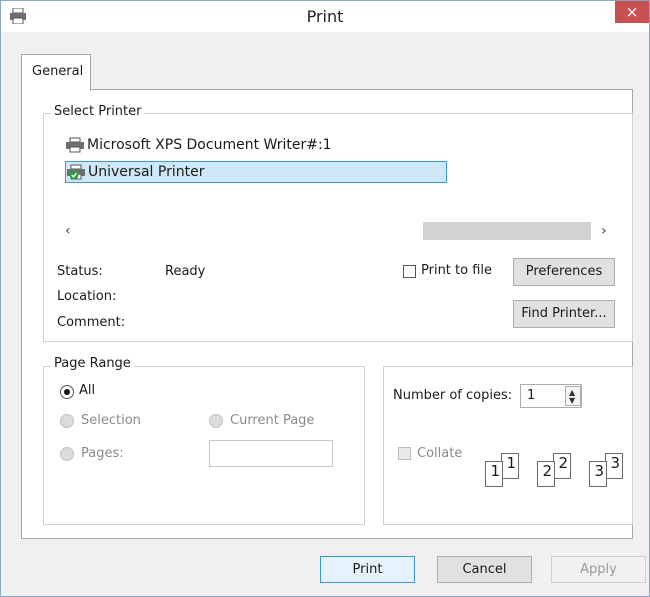 Image resolution: width=650 pixels, height=597 pixels. What do you see at coordinates (67, 392) in the screenshot?
I see `all-radio` at bounding box center [67, 392].